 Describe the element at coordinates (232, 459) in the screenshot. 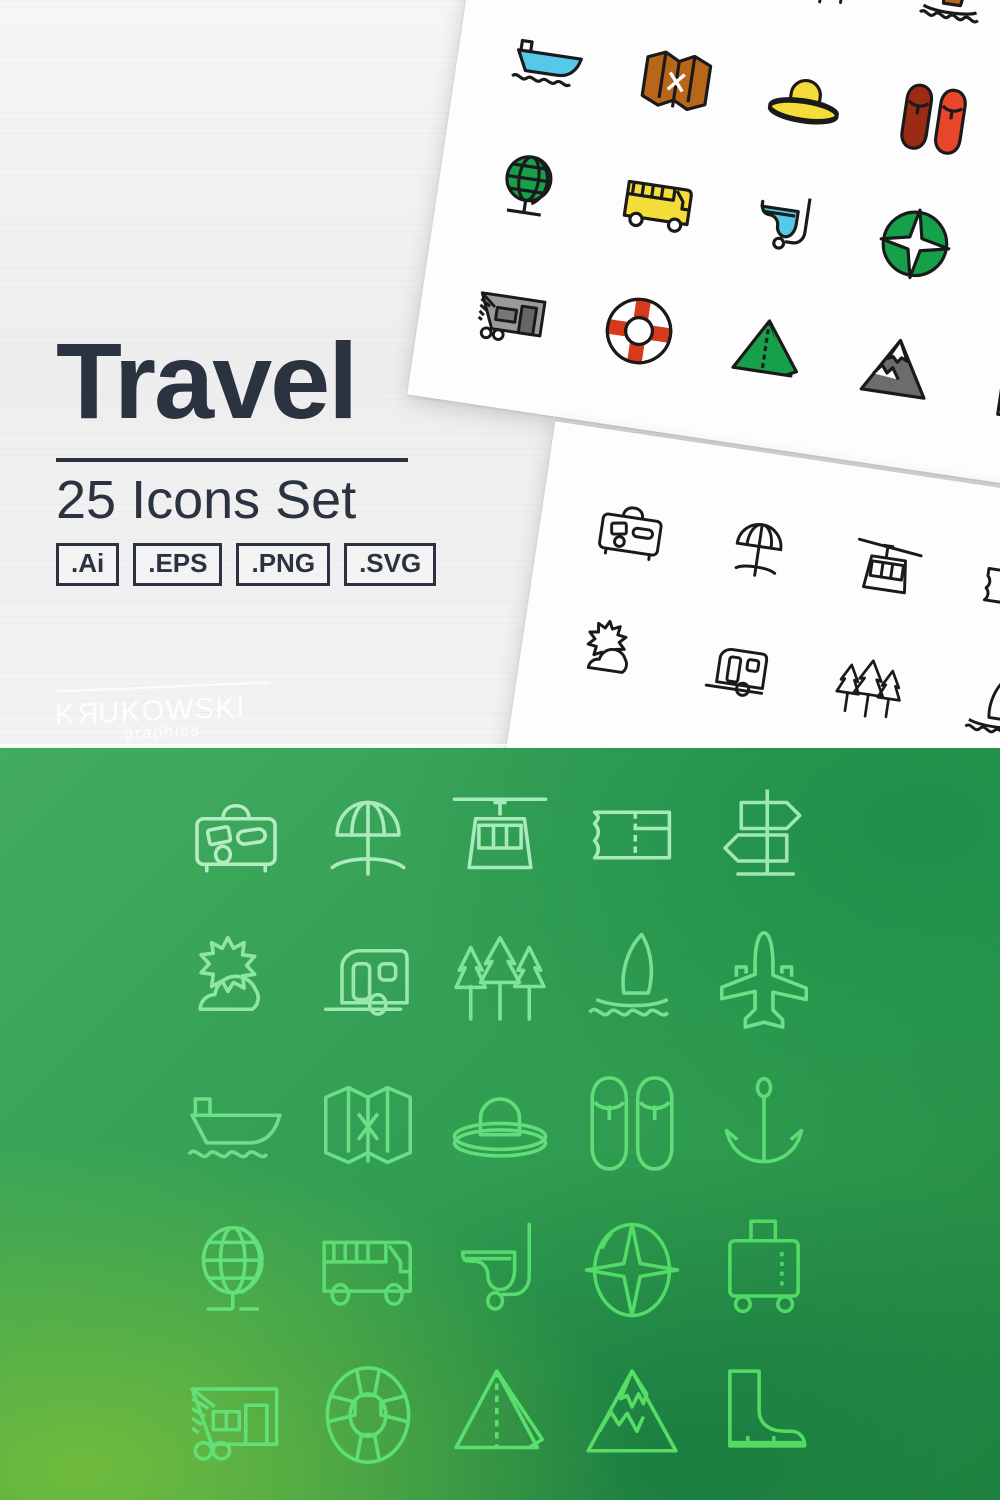

I see `title-divider` at that location.